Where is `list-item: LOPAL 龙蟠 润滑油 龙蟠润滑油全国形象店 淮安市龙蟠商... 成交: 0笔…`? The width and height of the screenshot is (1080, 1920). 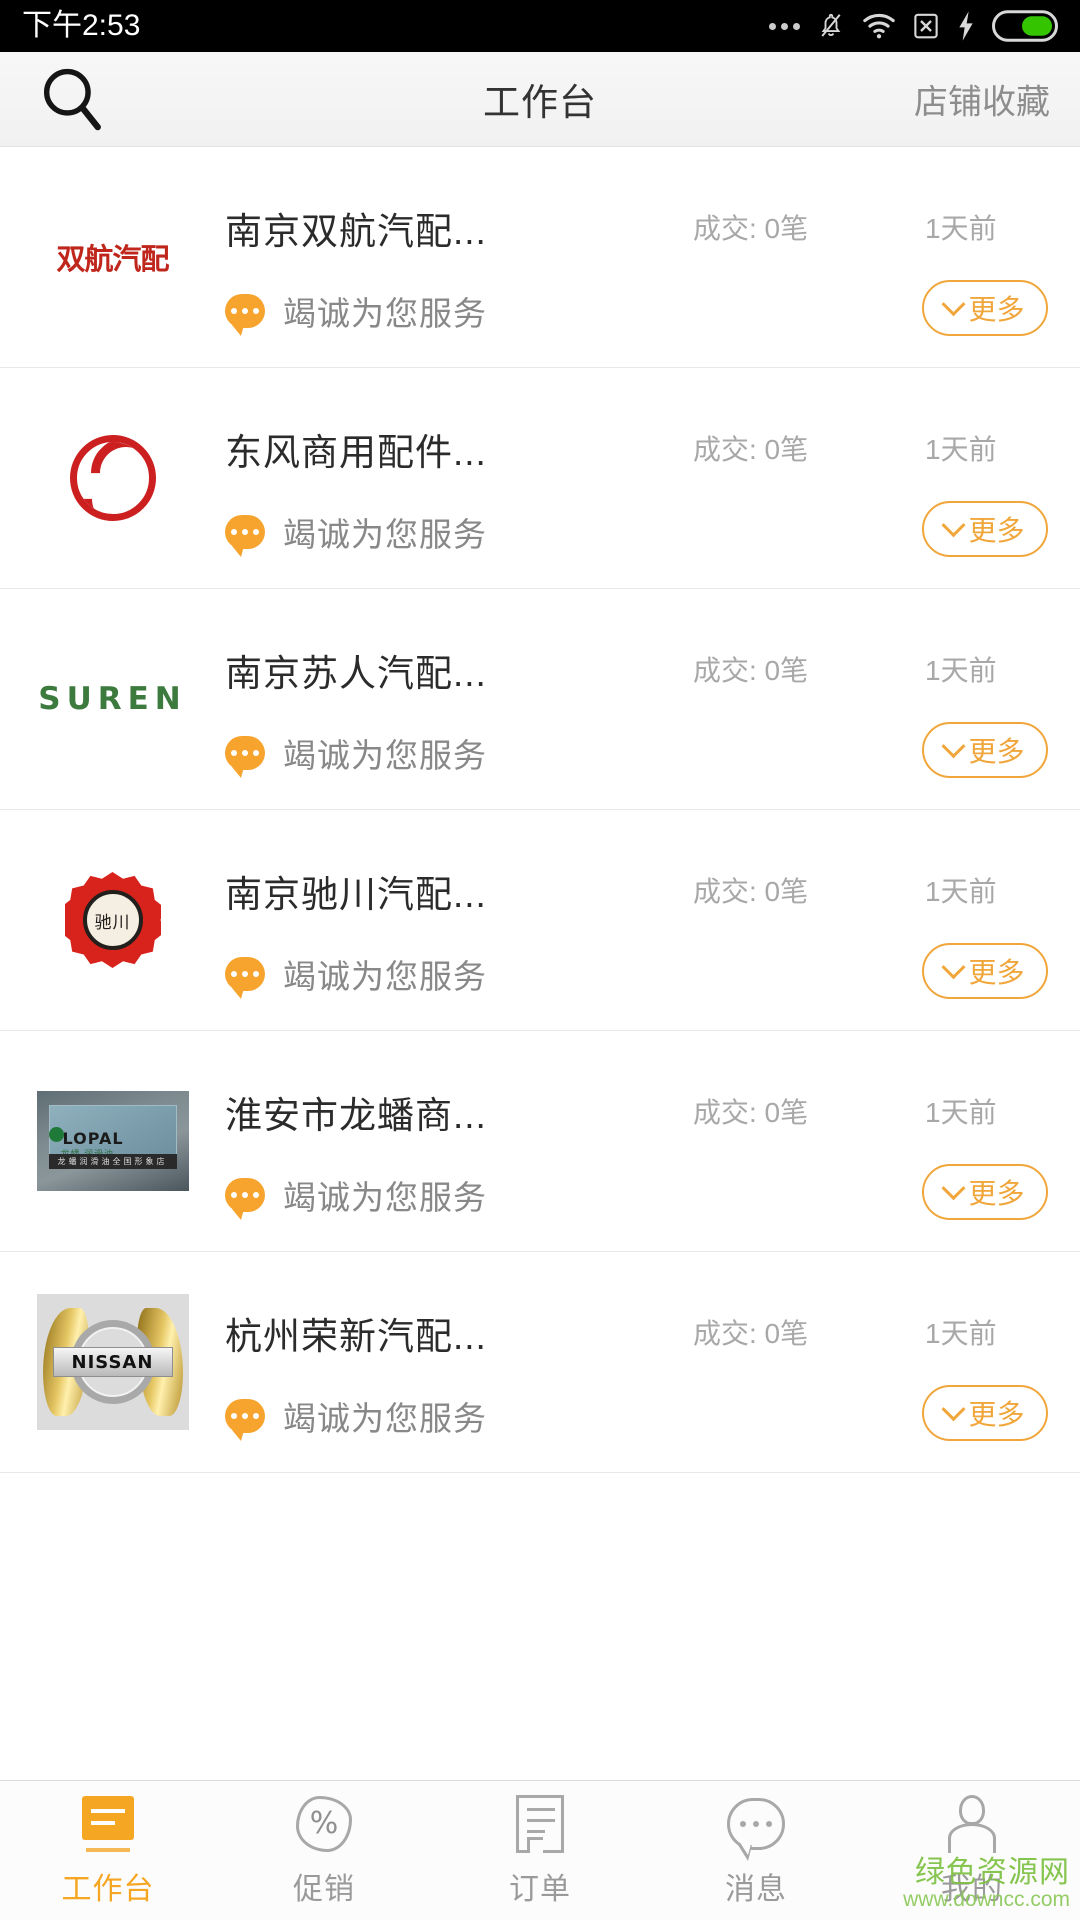 list-item: LOPAL 龙蟠 润滑油 龙蟠润滑油全国形象店 淮安市龙蟠商... 成交: 0笔… is located at coordinates (540, 1141).